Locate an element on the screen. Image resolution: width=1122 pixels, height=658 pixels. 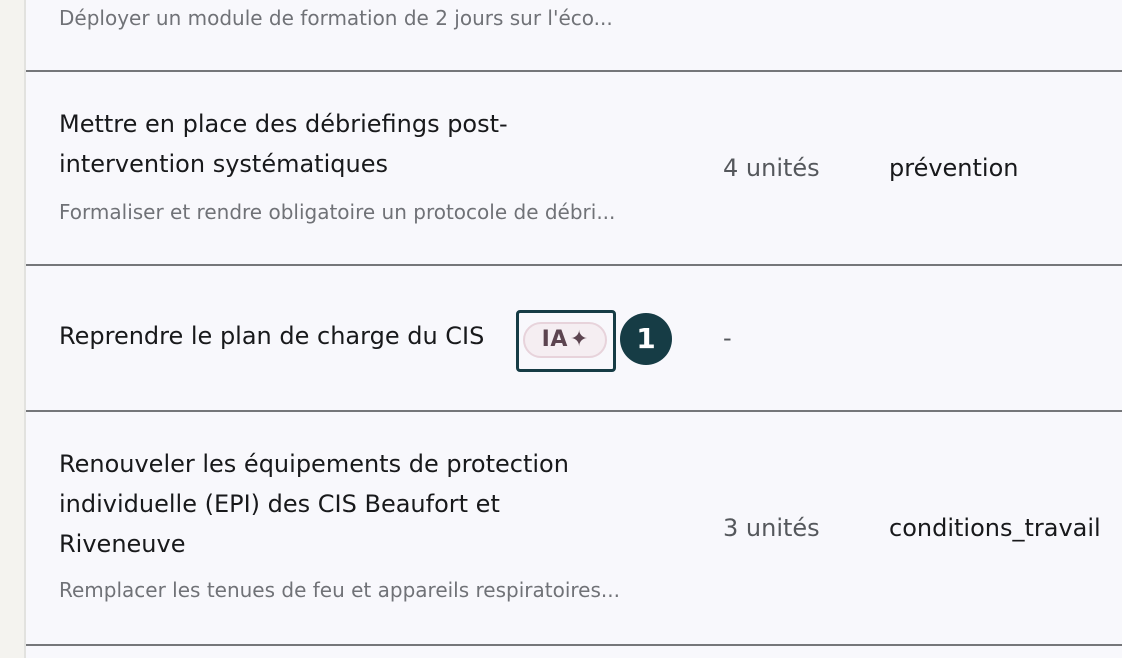
ai-badge-highlight: IA ✦ is located at coordinates (566, 341).